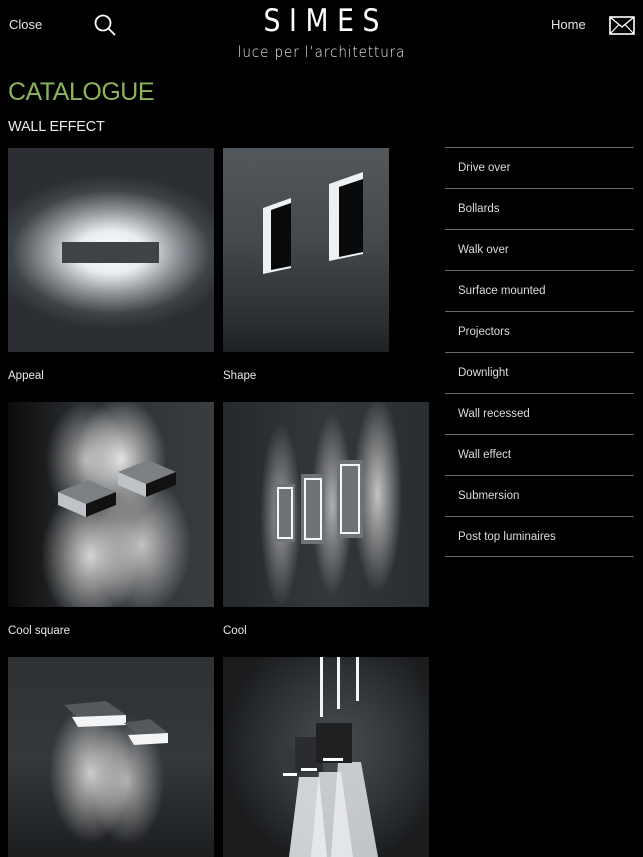 The height and width of the screenshot is (857, 643). What do you see at coordinates (321, 52) in the screenshot?
I see `brand-tagline: luce per l’architettura` at bounding box center [321, 52].